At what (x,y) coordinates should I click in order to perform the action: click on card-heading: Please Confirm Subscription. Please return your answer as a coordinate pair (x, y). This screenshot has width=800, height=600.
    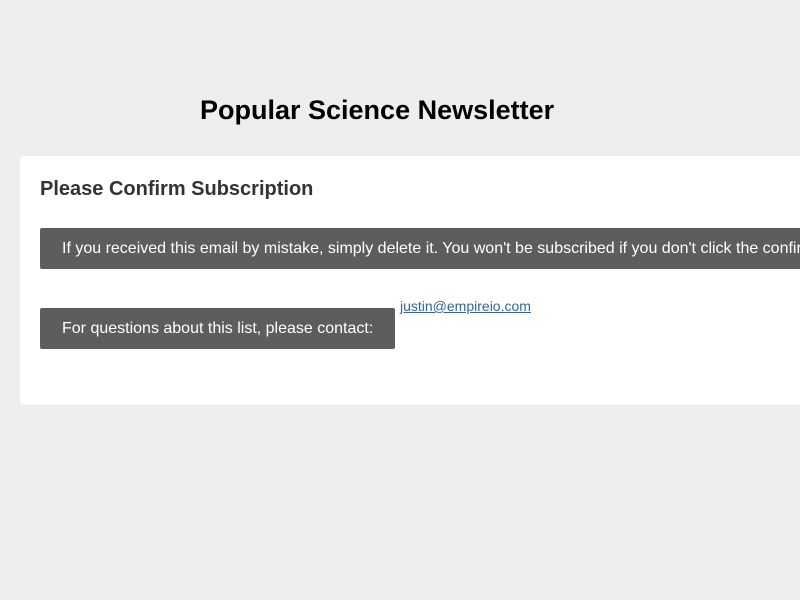
    Looking at the image, I should click on (177, 189).